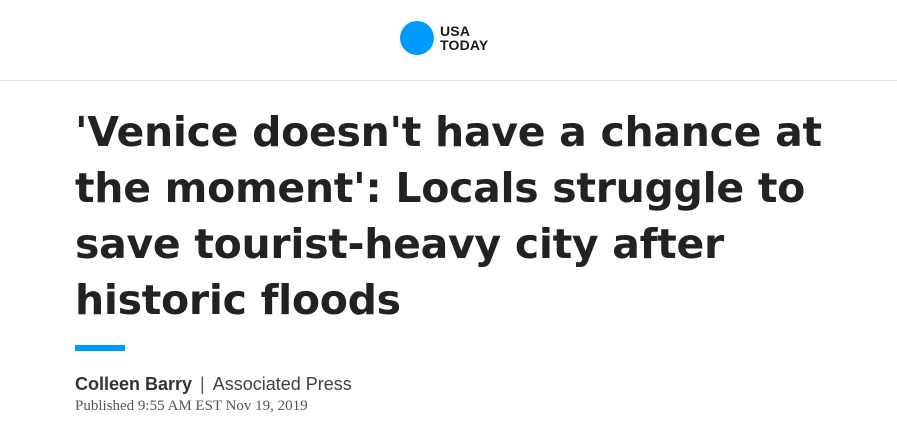  What do you see at coordinates (464, 45) in the screenshot?
I see `logo-wordmark-line2: TODAY` at bounding box center [464, 45].